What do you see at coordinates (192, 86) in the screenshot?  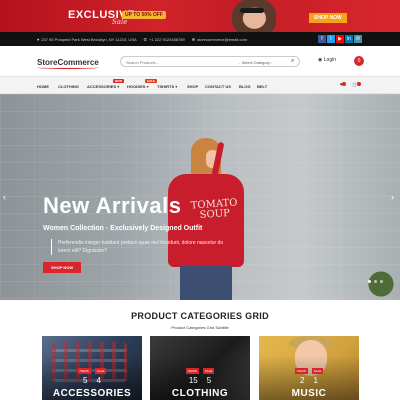 I see `nav-item-shop: SHOP` at bounding box center [192, 86].